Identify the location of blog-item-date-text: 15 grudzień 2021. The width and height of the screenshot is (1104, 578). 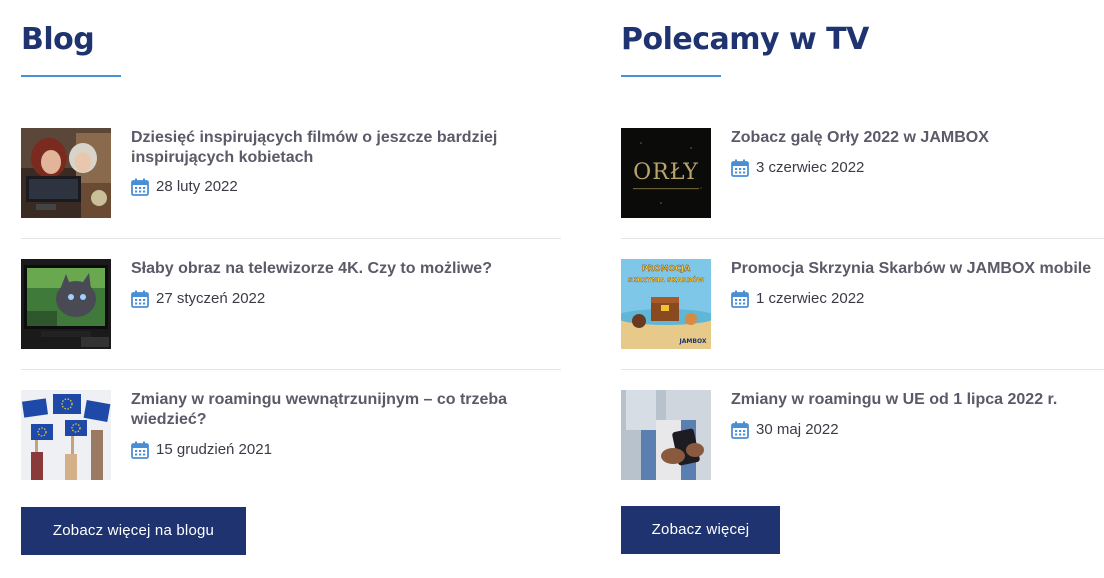
(214, 449).